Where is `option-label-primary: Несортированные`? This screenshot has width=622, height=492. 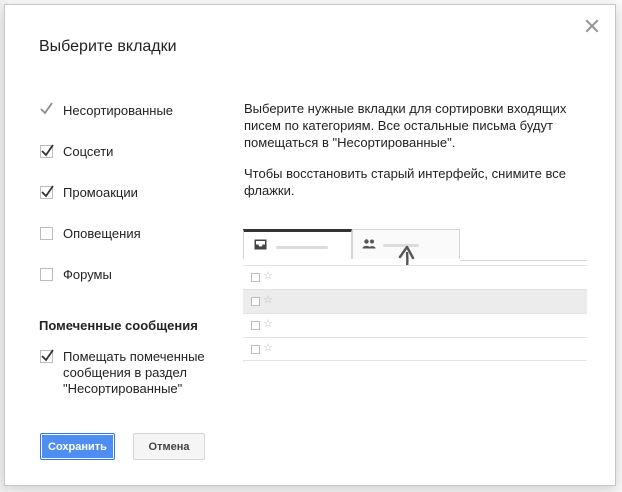
option-label-primary: Несортированные is located at coordinates (118, 110).